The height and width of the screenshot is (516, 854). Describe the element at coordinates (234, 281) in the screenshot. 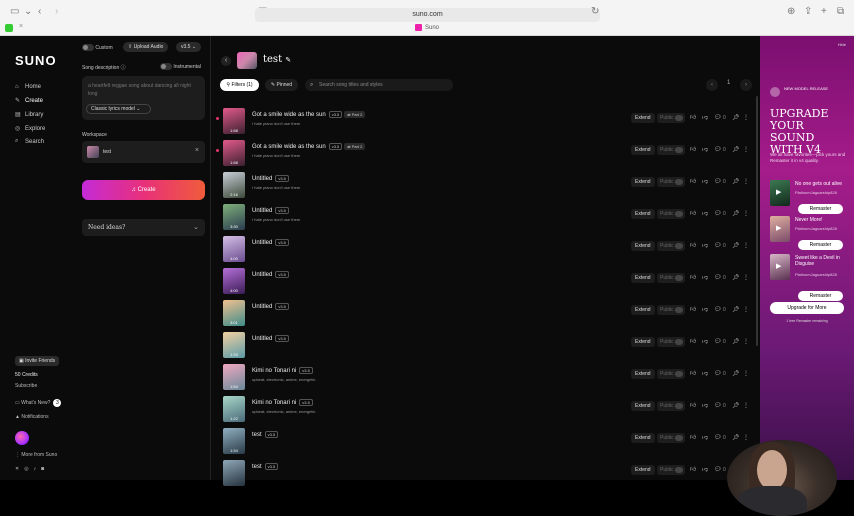

I see `song-cover: 4:00` at that location.